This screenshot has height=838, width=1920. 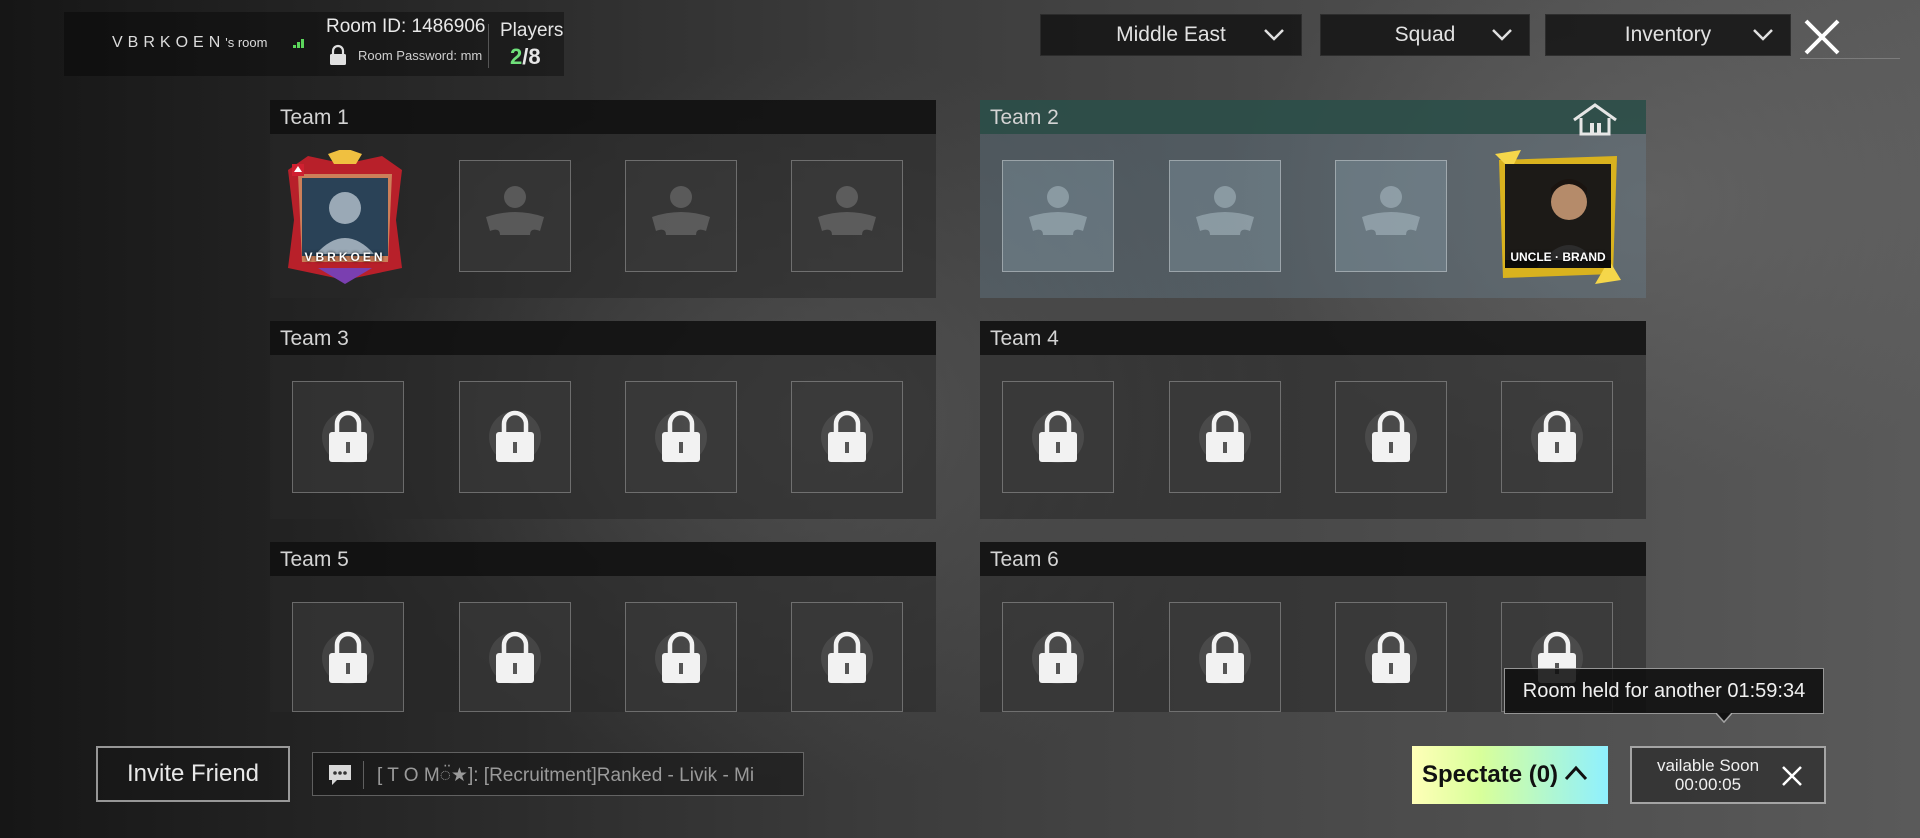 What do you see at coordinates (1313, 559) in the screenshot?
I see `team-6-header: Team 6` at bounding box center [1313, 559].